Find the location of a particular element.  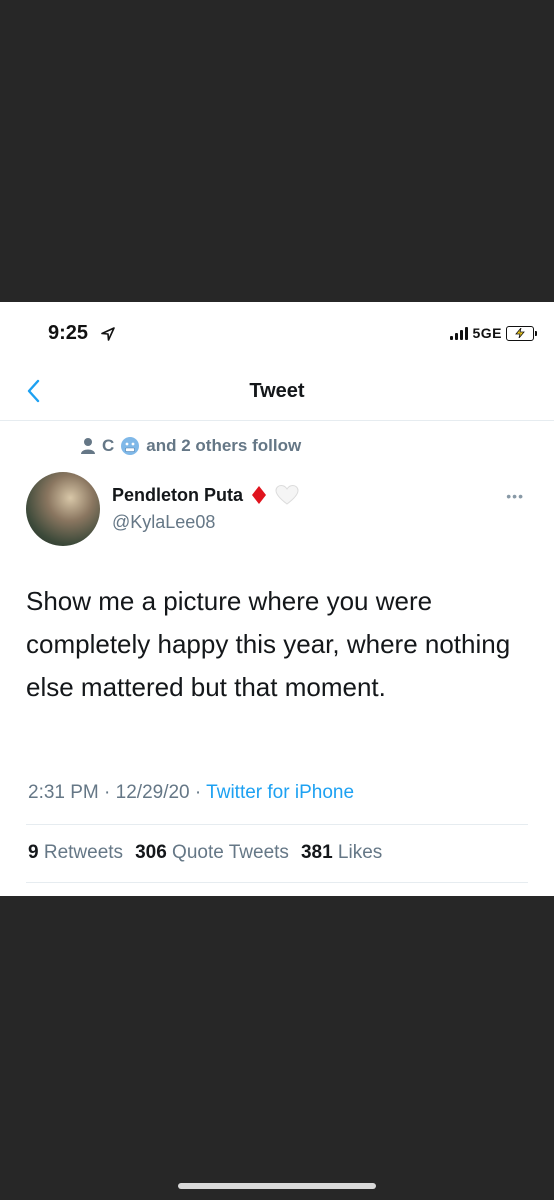

social-context: C and 2 others follow is located at coordinates (190, 446).